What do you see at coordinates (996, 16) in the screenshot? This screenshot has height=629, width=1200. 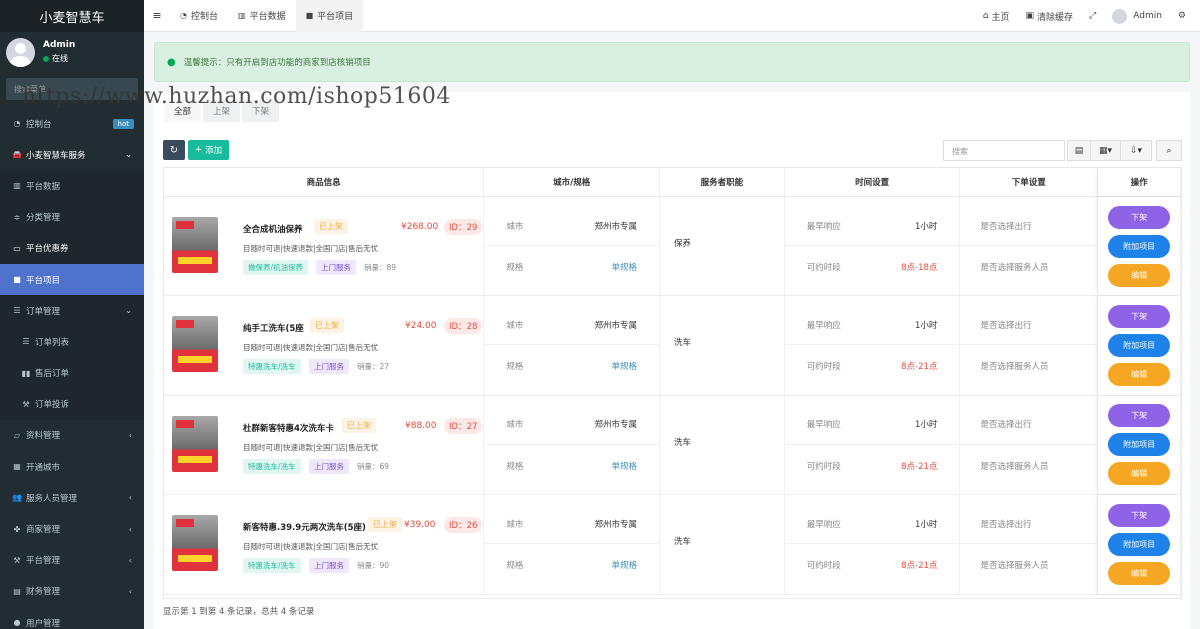 I see `home-link: ⌂ 主页` at bounding box center [996, 16].